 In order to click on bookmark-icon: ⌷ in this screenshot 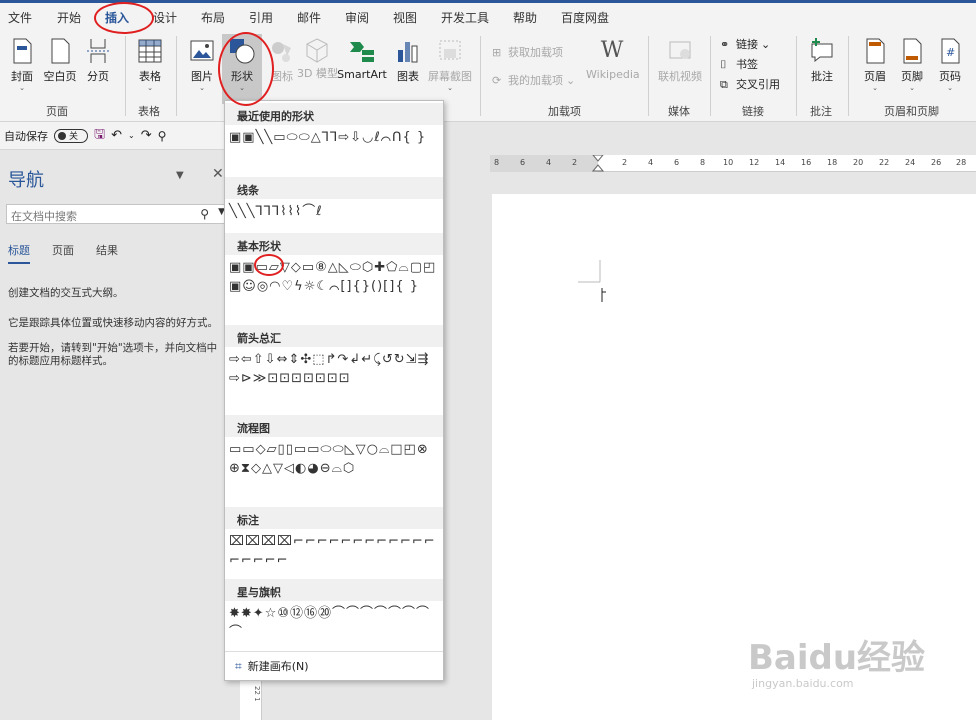, I will do `click(723, 64)`.